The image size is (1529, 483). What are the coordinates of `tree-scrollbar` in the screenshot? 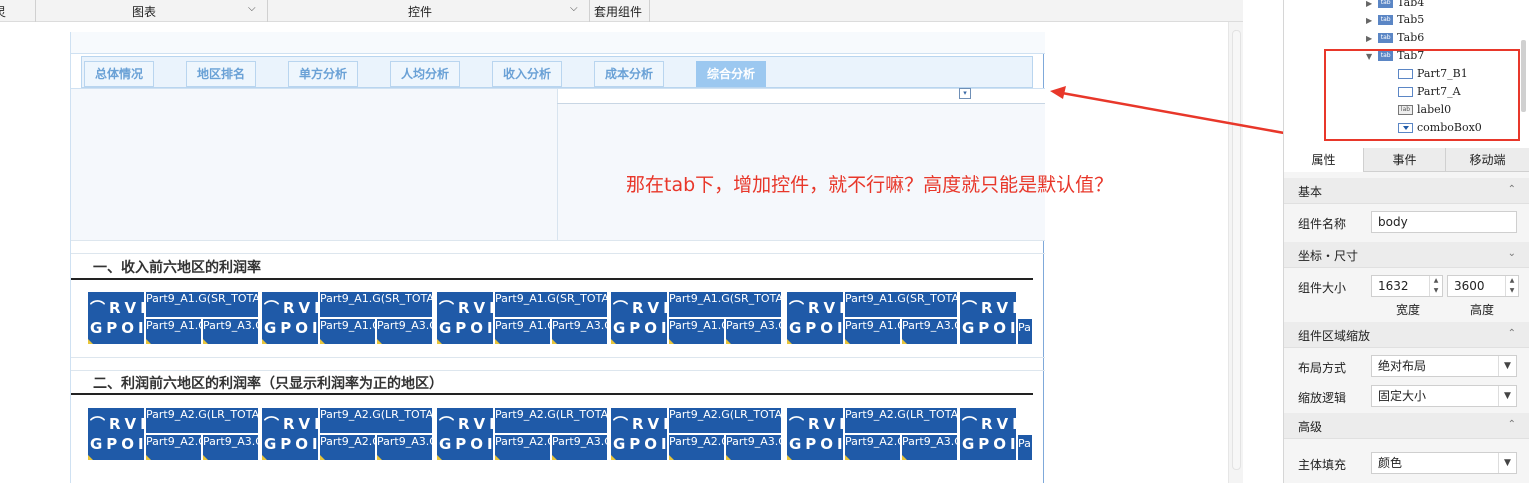 It's located at (1523, 76).